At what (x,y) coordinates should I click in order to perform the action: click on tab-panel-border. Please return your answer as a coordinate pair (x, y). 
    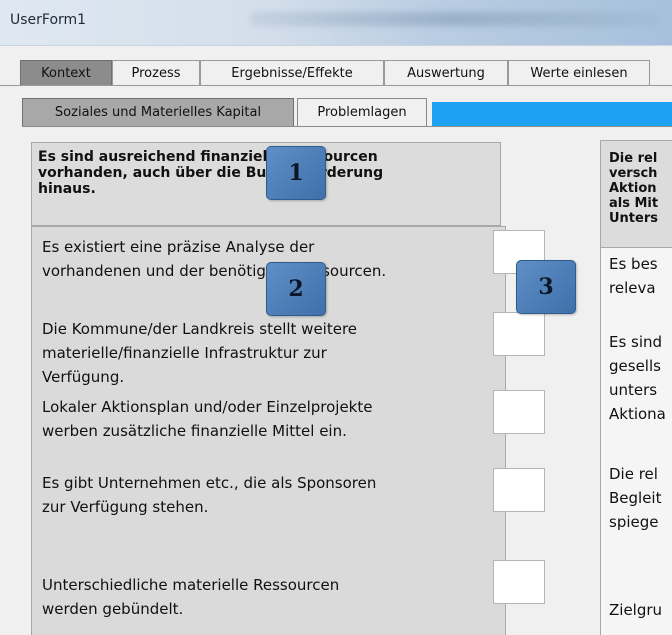
    Looking at the image, I should click on (336, 85).